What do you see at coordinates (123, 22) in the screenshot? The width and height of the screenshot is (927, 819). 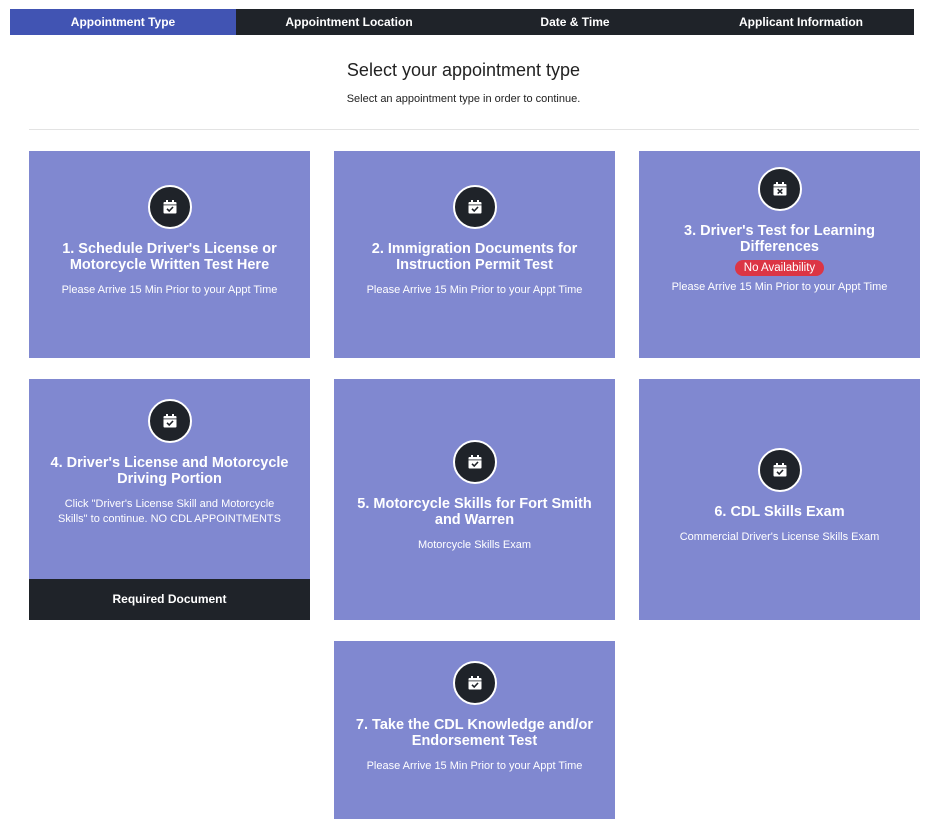 I see `step-appointment-type: Appointment Type` at bounding box center [123, 22].